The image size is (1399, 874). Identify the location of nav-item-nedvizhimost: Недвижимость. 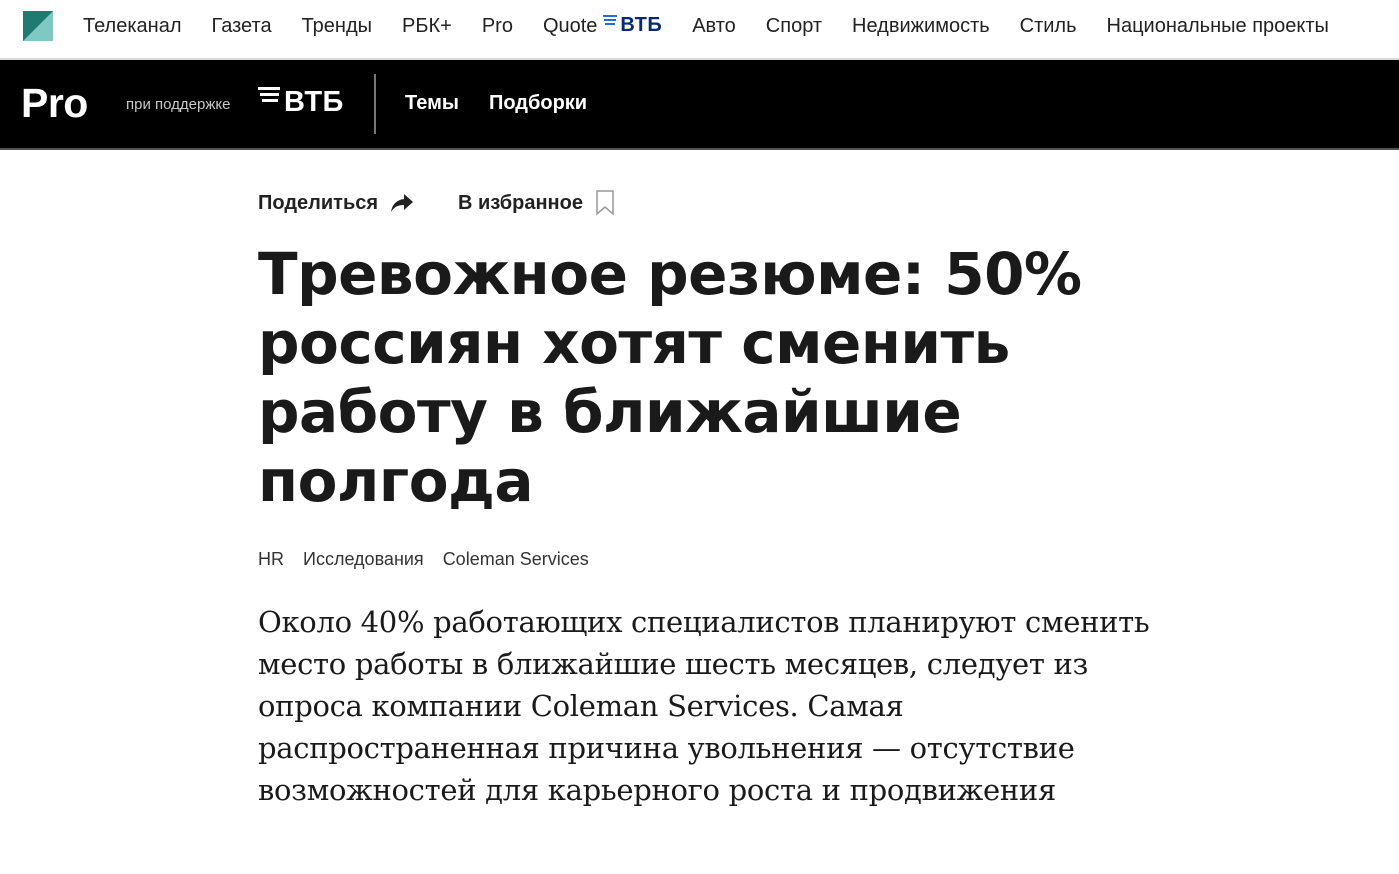
(921, 26).